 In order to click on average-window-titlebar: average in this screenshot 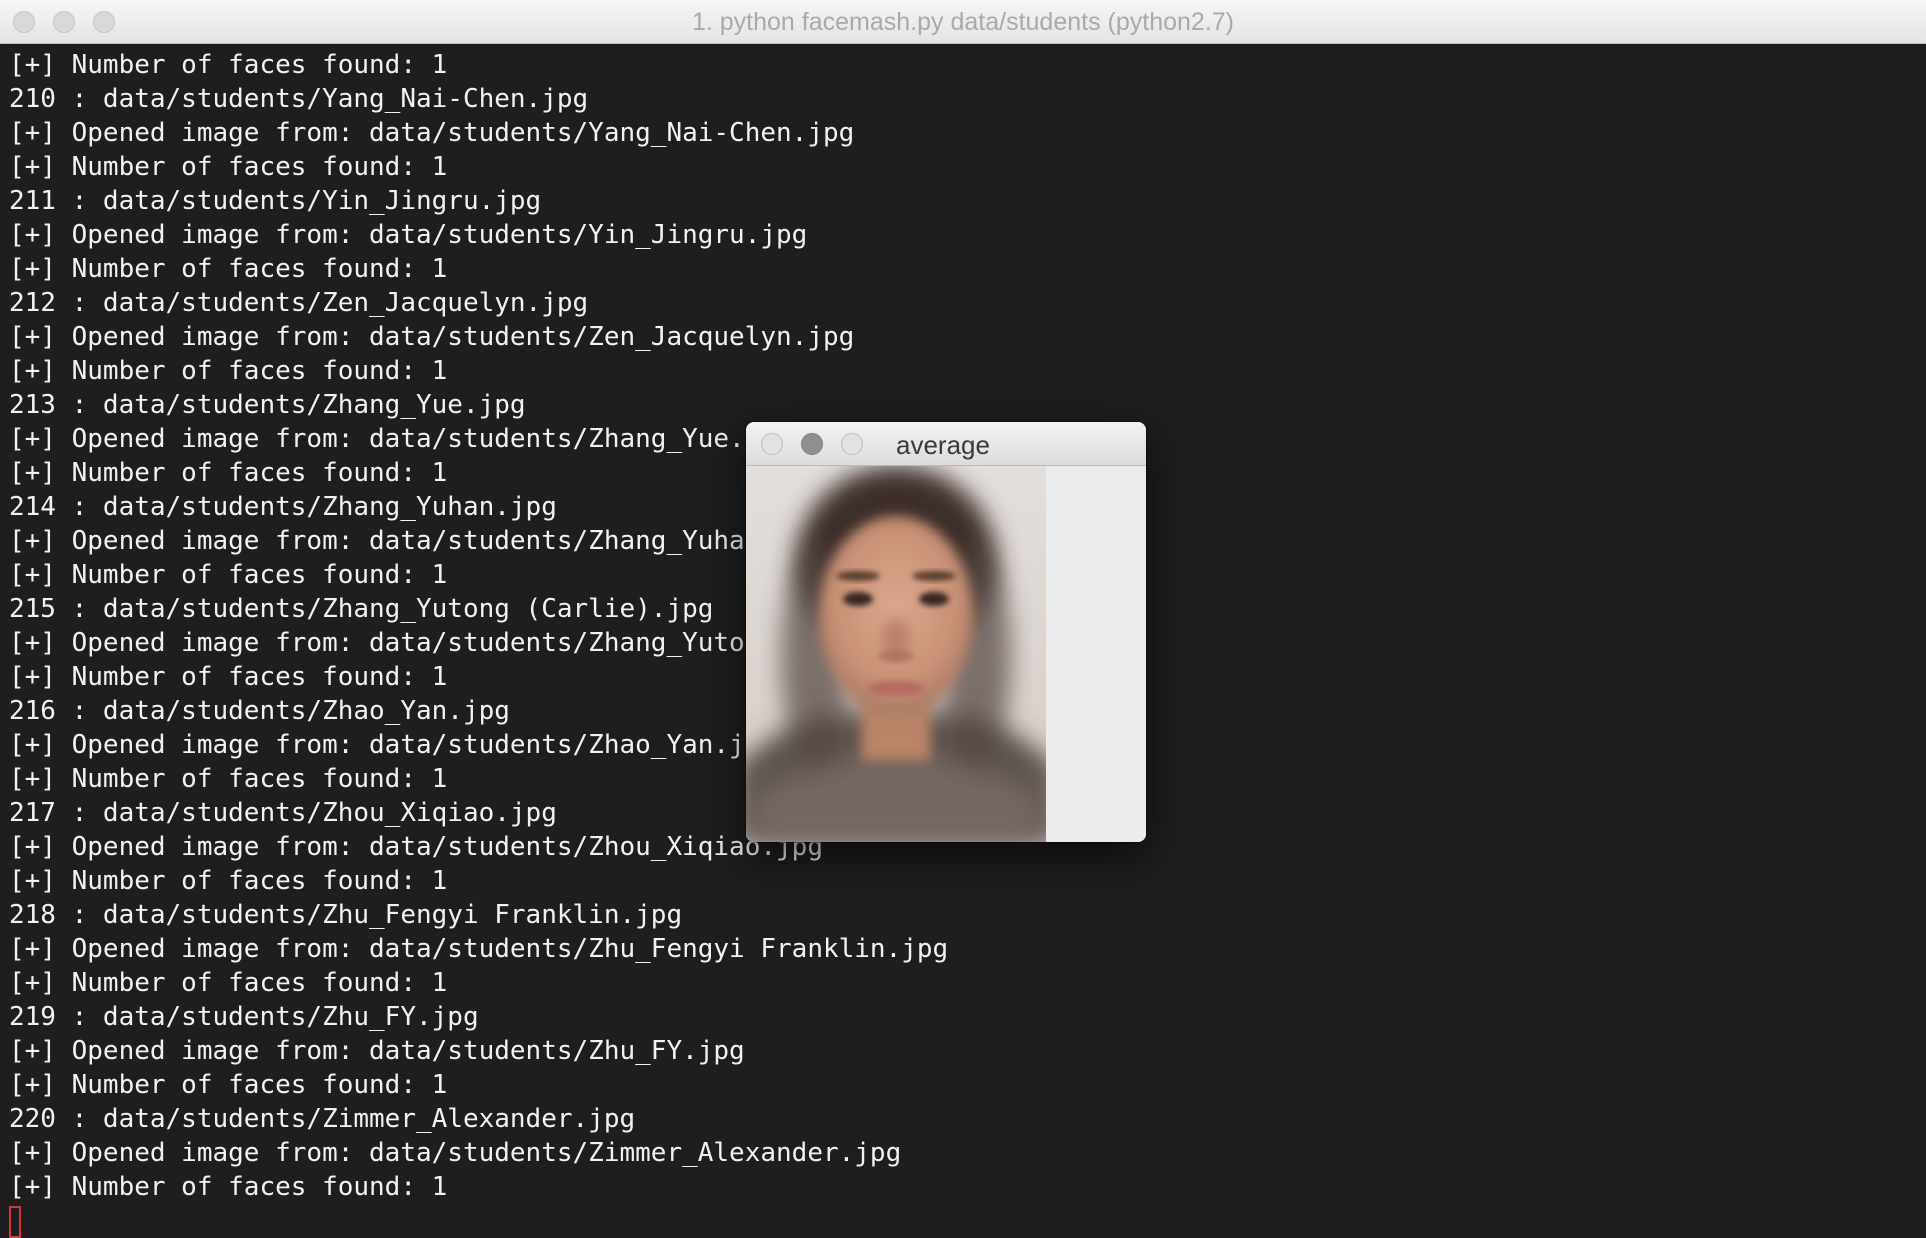, I will do `click(946, 444)`.